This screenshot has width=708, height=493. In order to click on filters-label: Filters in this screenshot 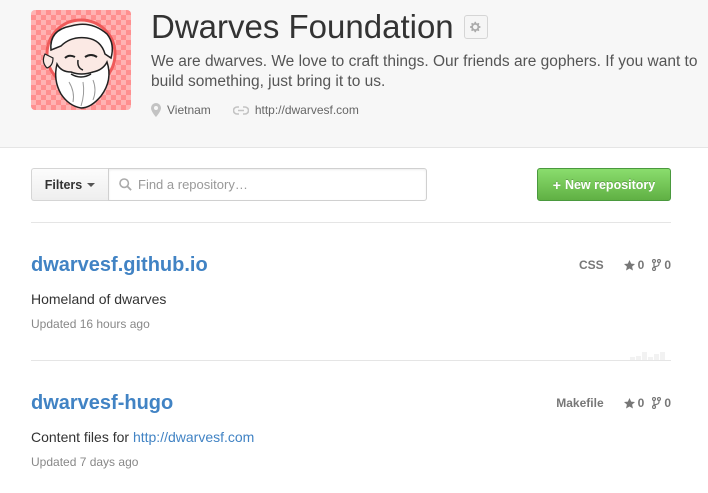, I will do `click(63, 184)`.